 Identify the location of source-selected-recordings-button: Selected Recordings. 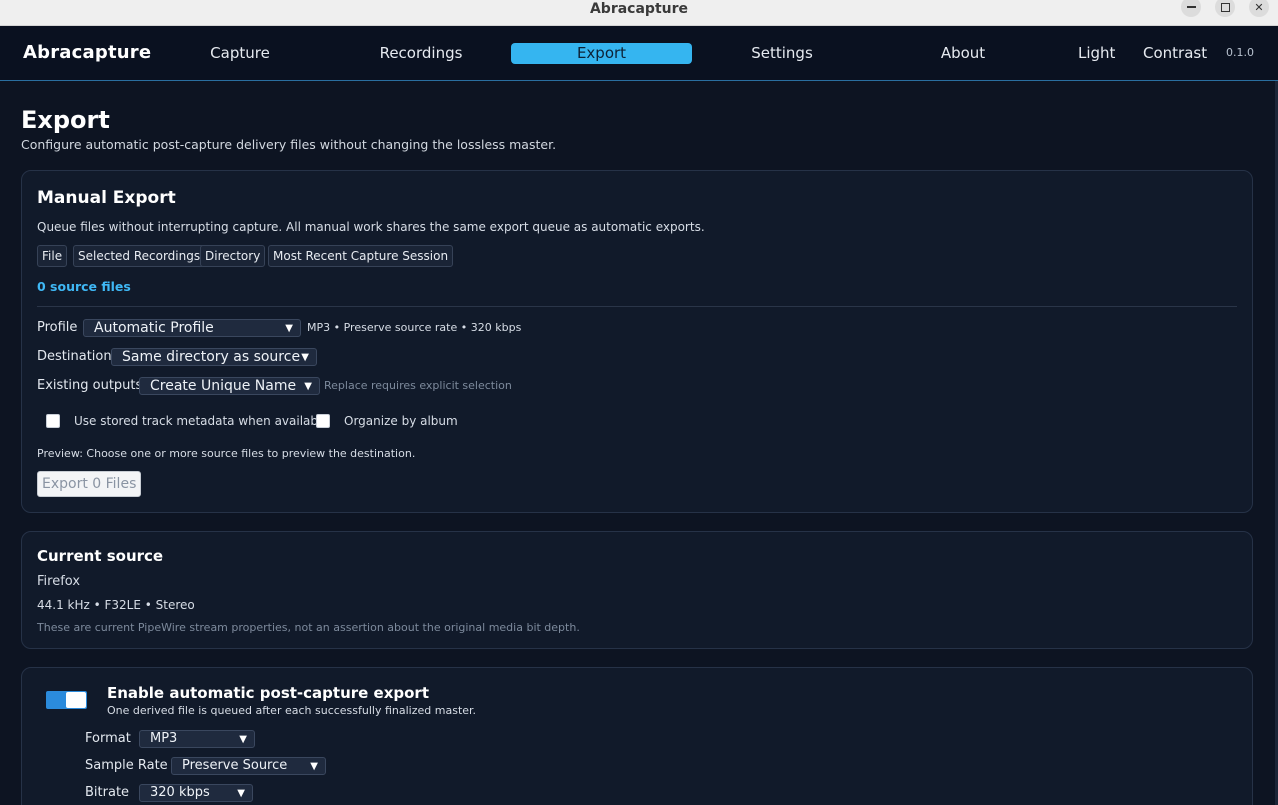
(139, 256).